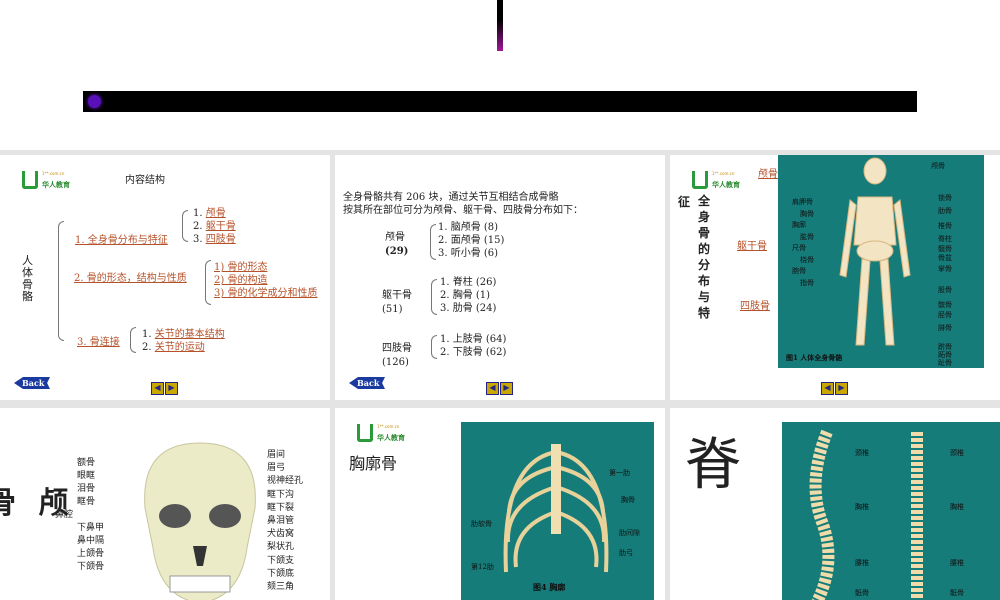  Describe the element at coordinates (473, 352) in the screenshot. I see `list-item: 2. 下肢骨 (62)` at that location.